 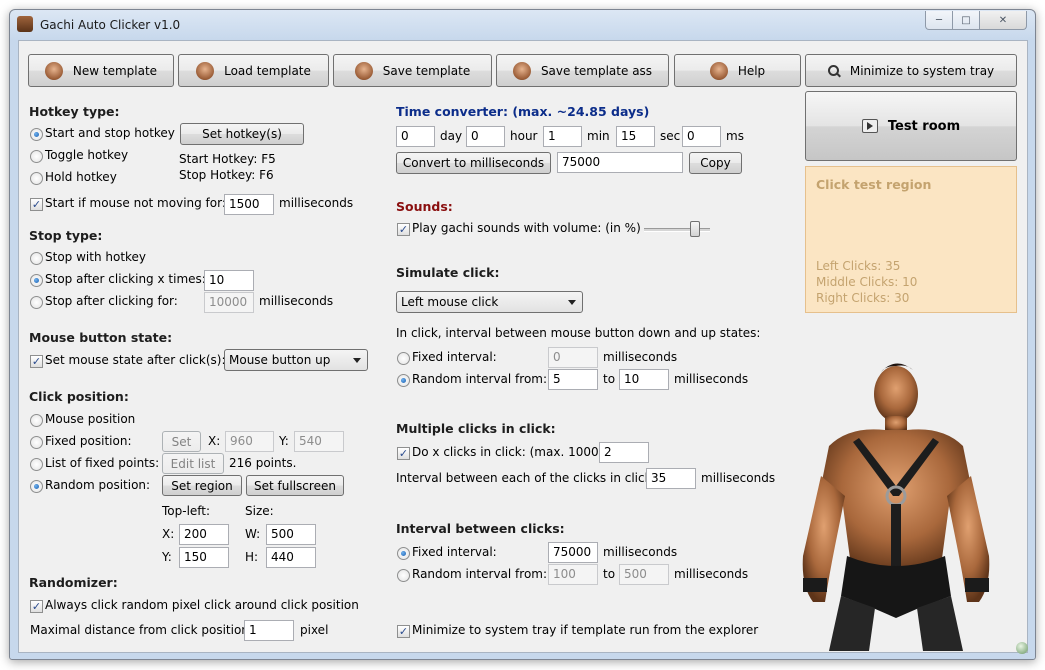 I want to click on down-up-fixed-label: Fixed interval:, so click(x=454, y=357).